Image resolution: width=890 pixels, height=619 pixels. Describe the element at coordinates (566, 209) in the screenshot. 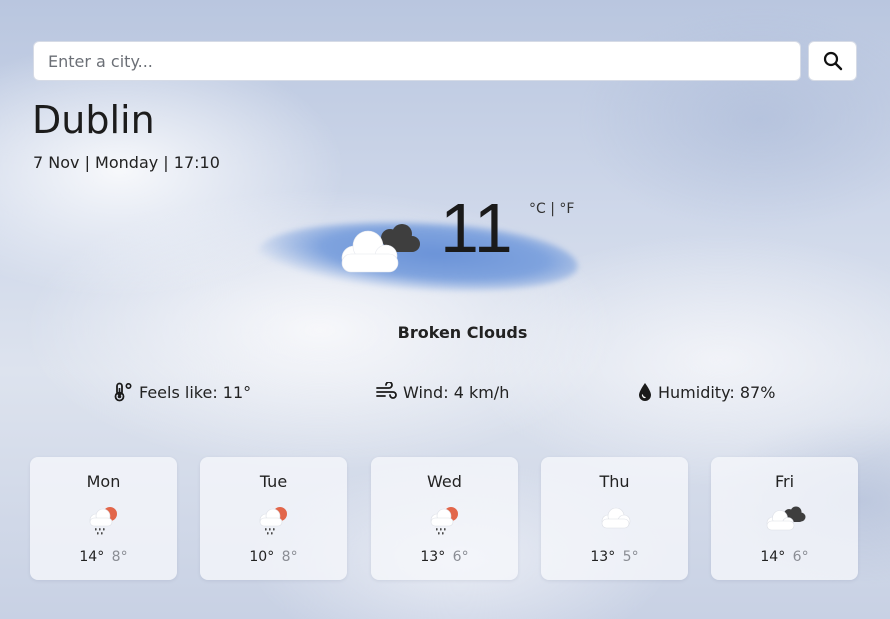

I see `fahrenheit-toggle: °F` at that location.